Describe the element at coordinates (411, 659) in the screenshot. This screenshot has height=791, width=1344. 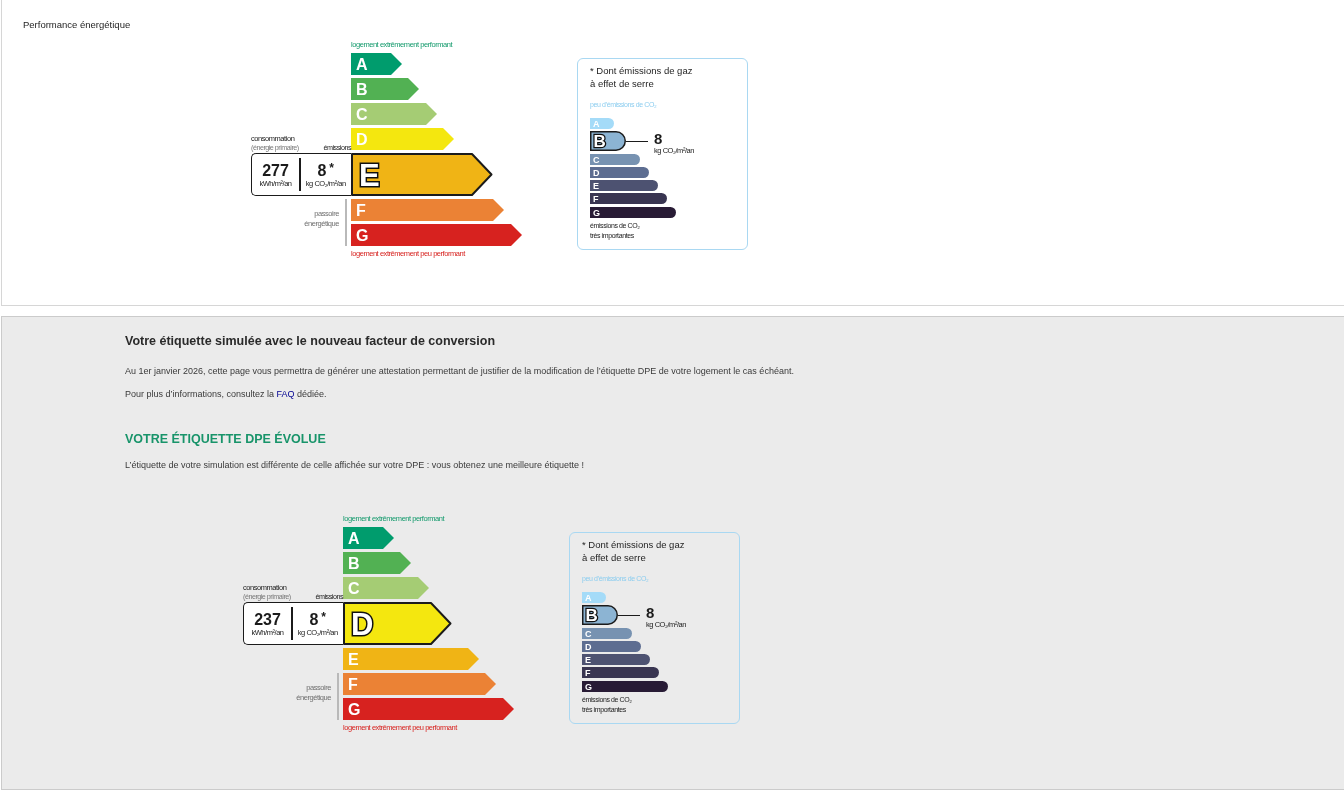
I see `energy-class-bar: E` at that location.